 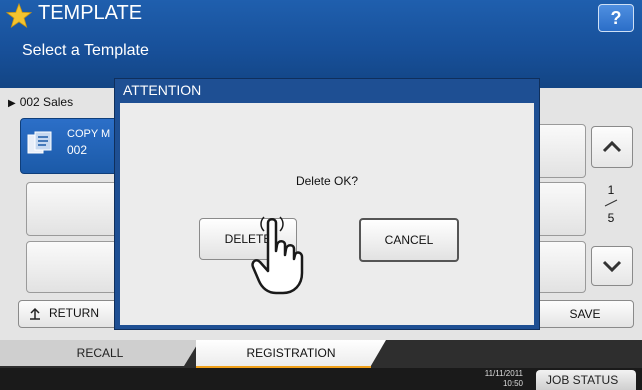 I want to click on cancel-button: CANCEL, so click(x=409, y=240).